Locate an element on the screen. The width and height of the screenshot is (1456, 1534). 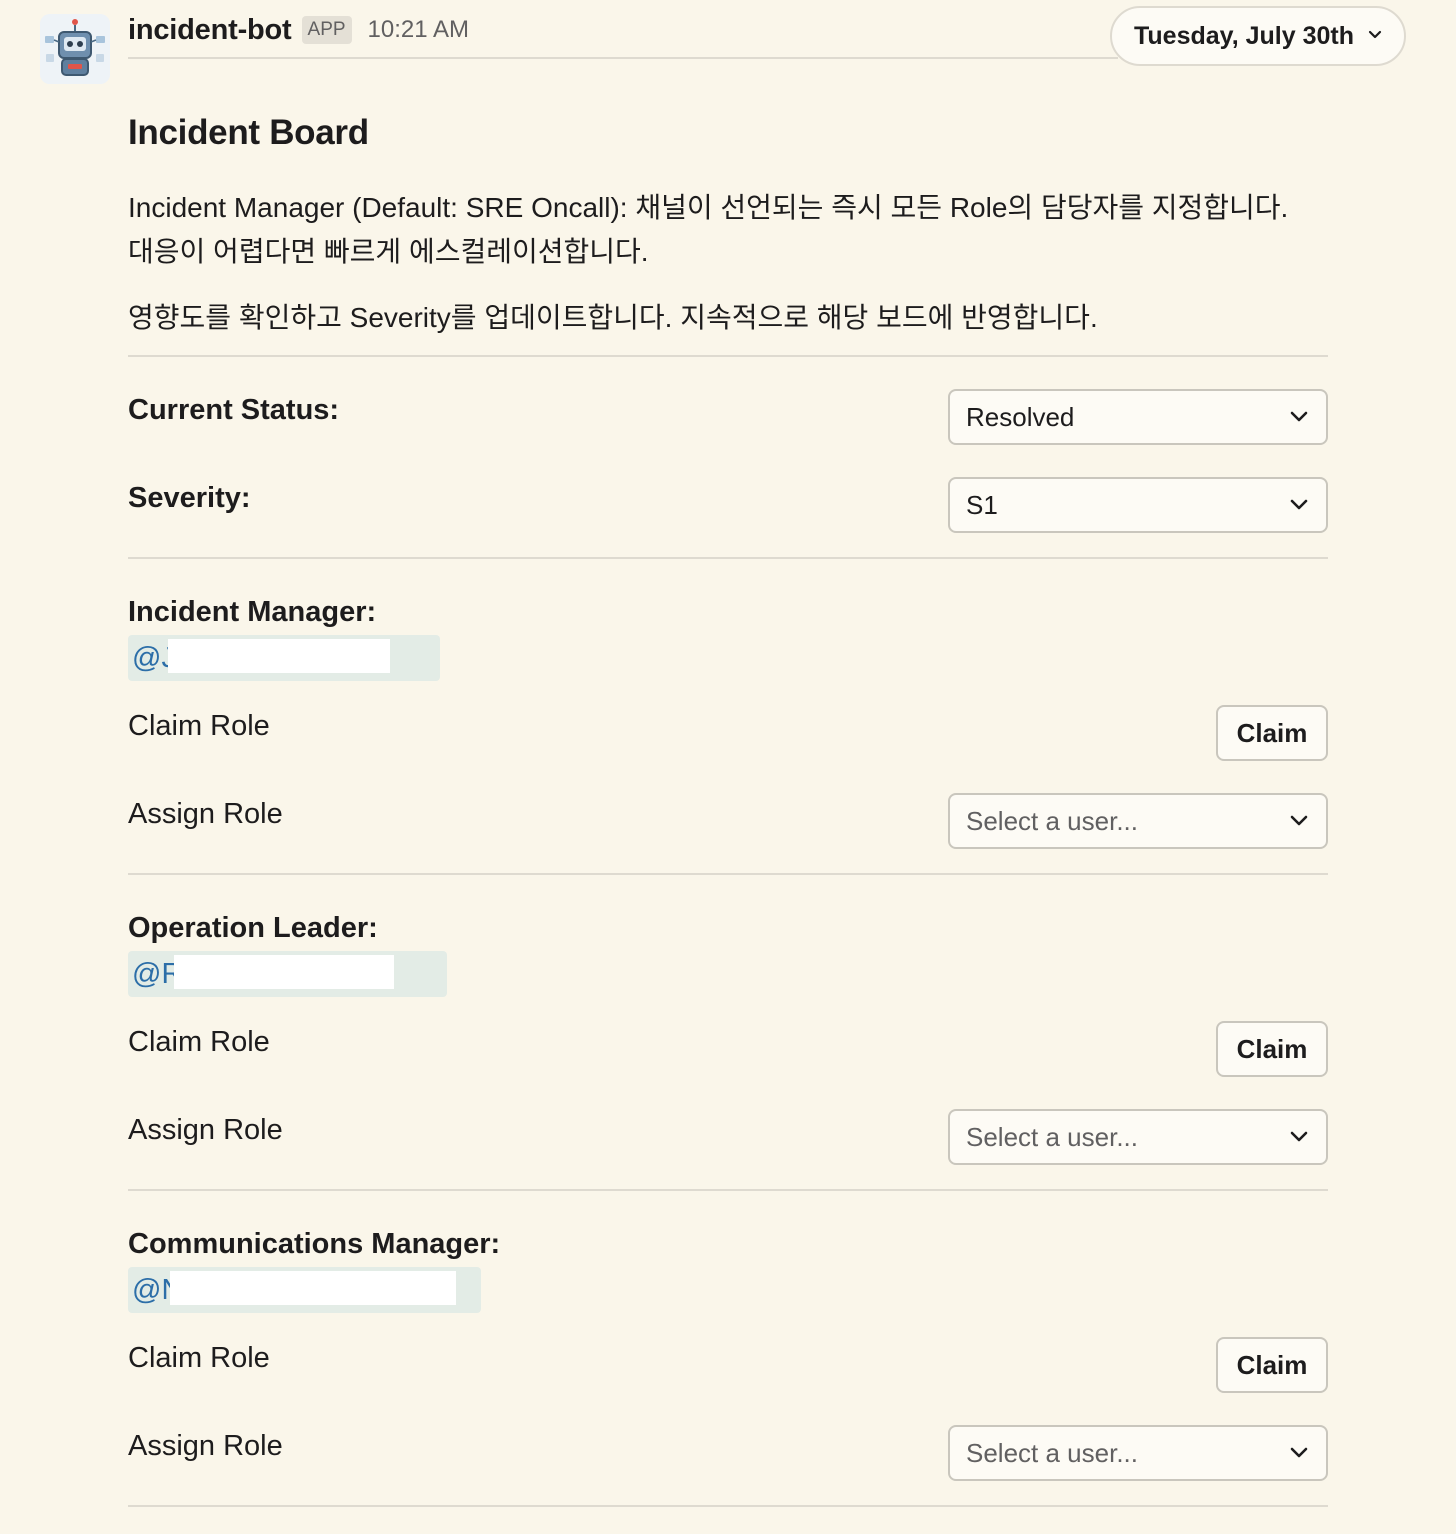
severity-value: S1 is located at coordinates (982, 504).